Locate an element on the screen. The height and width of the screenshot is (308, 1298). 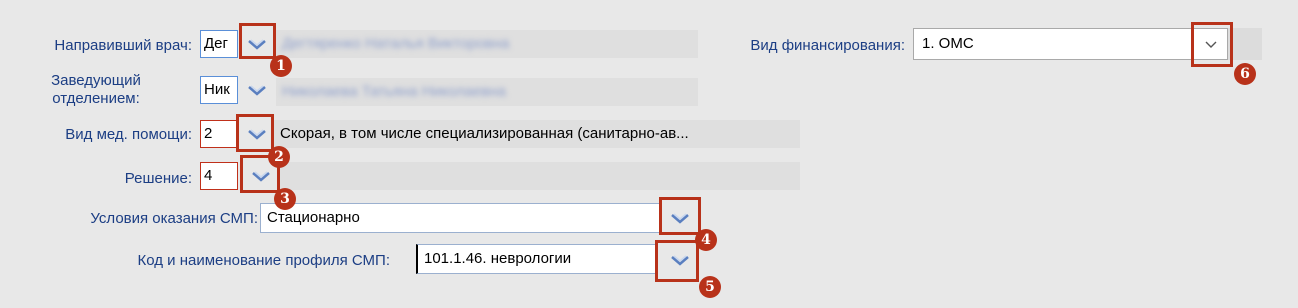
conditions-label: Условия оказания СМП: is located at coordinates (174, 218).